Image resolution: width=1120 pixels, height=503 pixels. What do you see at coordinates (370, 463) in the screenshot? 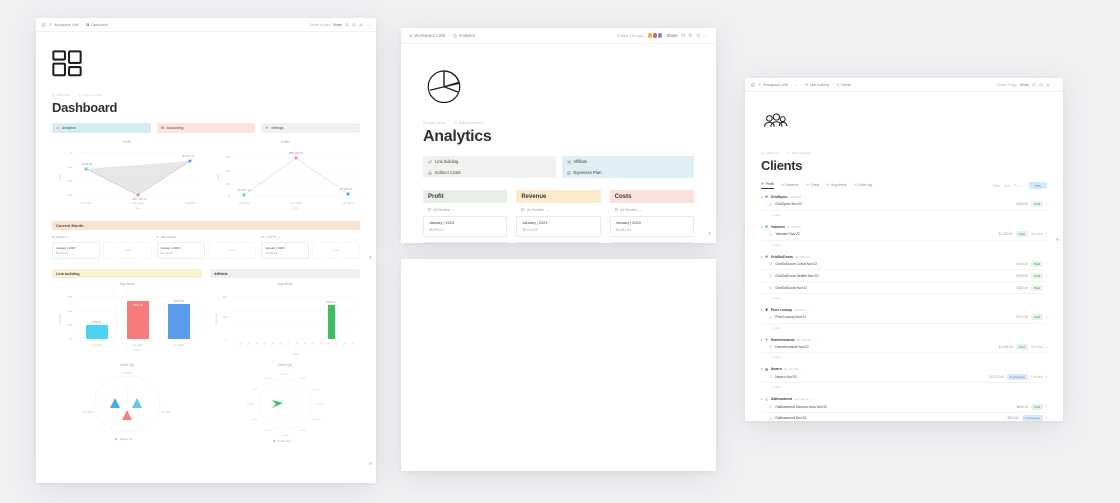
I see `scroll-indicator-bottom` at bounding box center [370, 463].